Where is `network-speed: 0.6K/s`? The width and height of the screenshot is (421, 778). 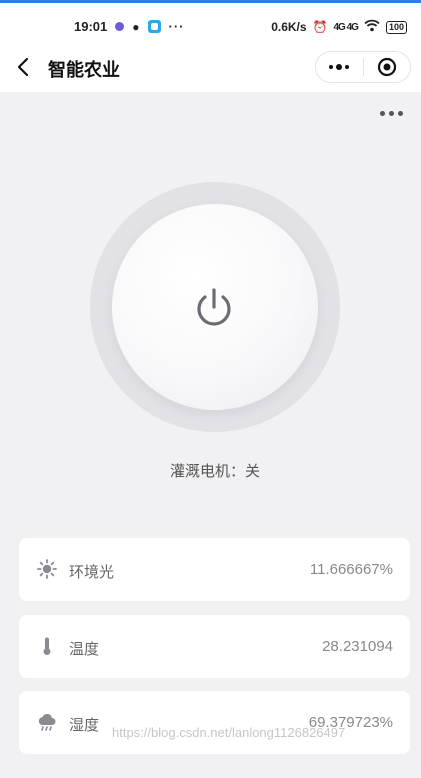 network-speed: 0.6K/s is located at coordinates (289, 27).